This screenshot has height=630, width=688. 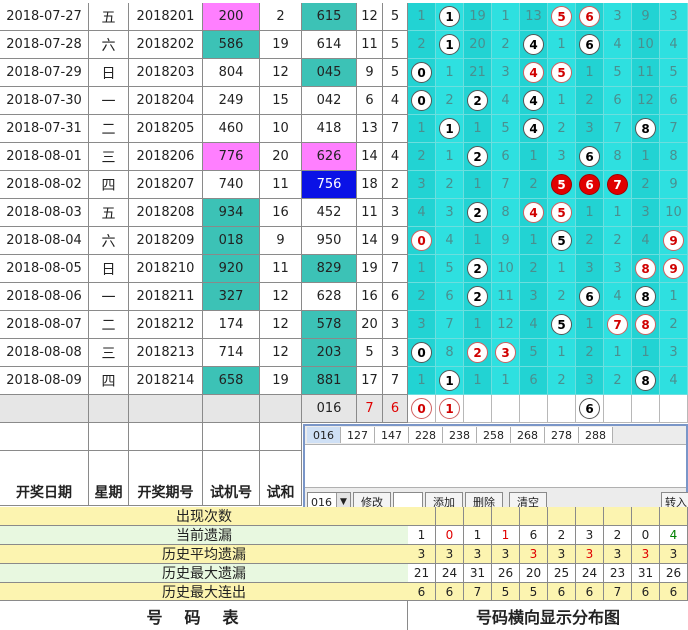 What do you see at coordinates (590, 353) in the screenshot?
I see `dist-cell-6: 2` at bounding box center [590, 353].